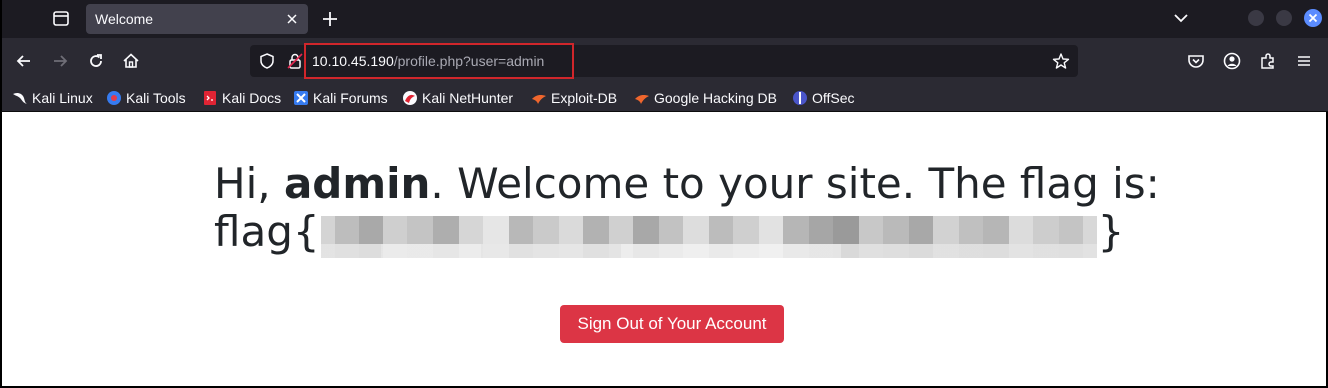  I want to click on ghdb-icon, so click(642, 98).